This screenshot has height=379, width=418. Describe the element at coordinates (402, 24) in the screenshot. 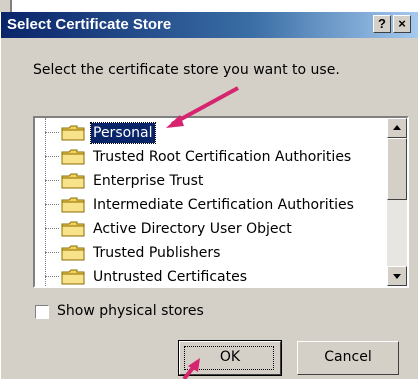

I see `close-button: ×` at that location.